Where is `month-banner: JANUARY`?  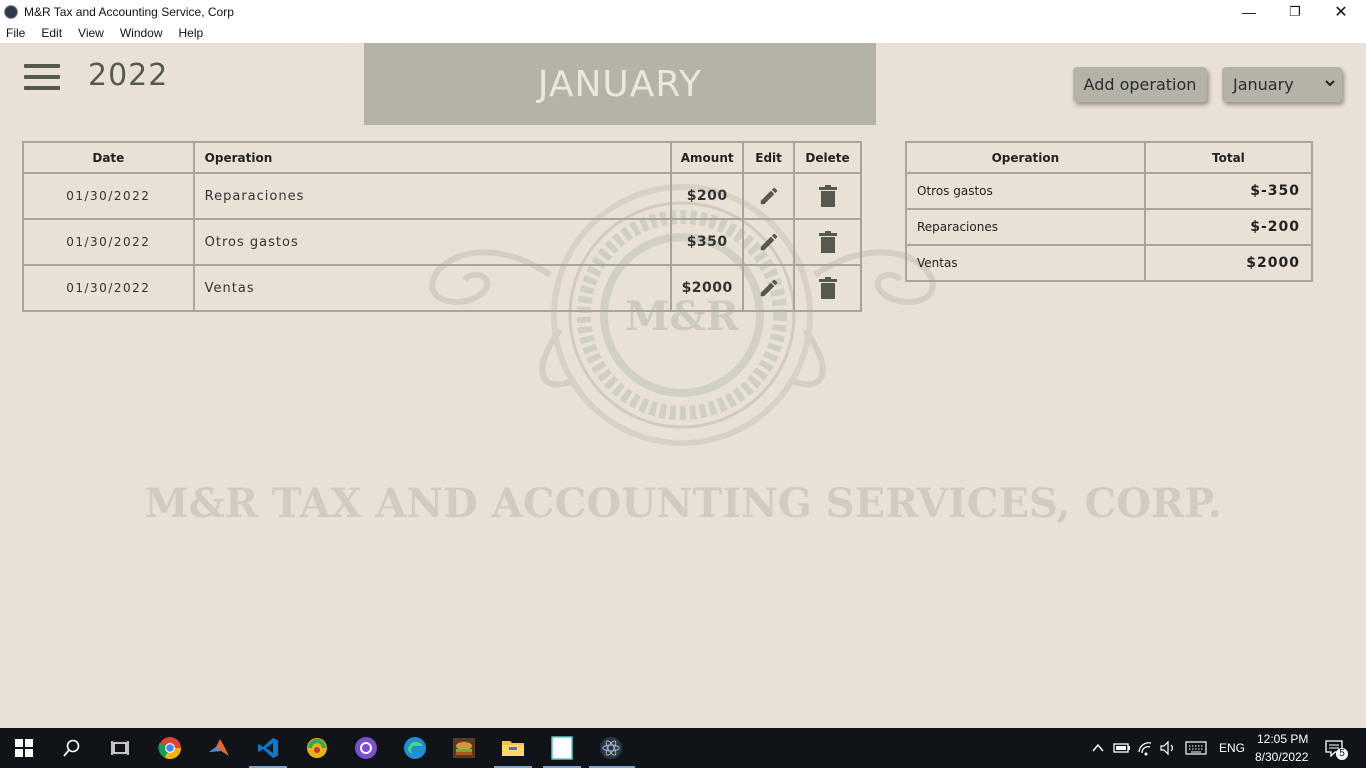
month-banner: JANUARY is located at coordinates (620, 84).